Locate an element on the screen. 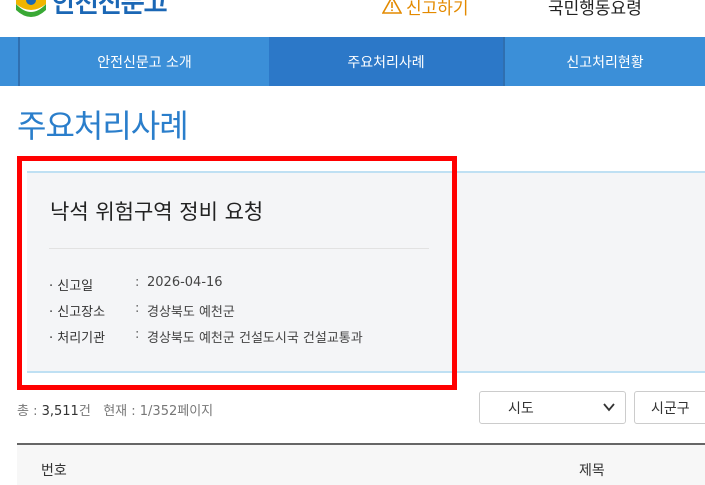  total-prefix: 총 : is located at coordinates (29, 411).